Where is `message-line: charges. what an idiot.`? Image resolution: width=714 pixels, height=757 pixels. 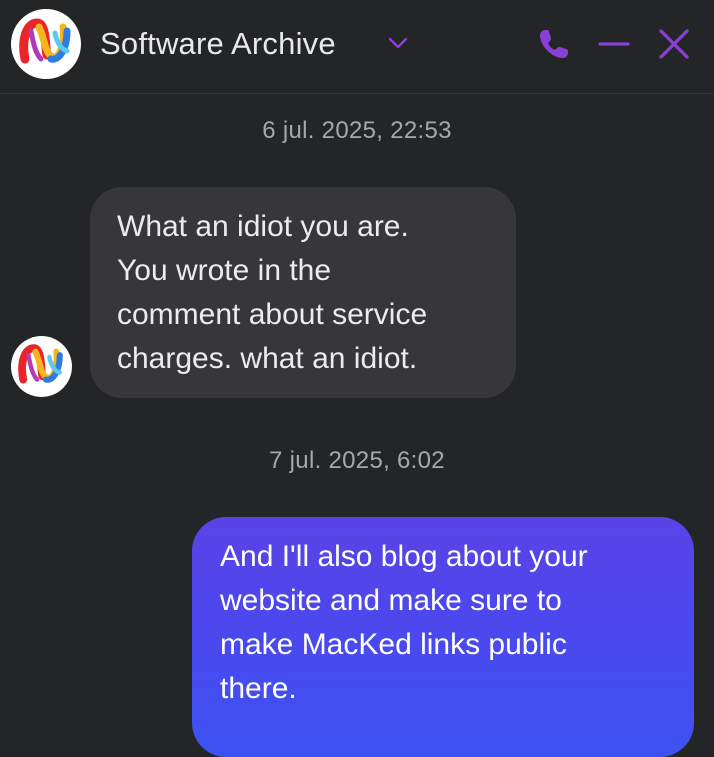 message-line: charges. what an idiot. is located at coordinates (267, 358).